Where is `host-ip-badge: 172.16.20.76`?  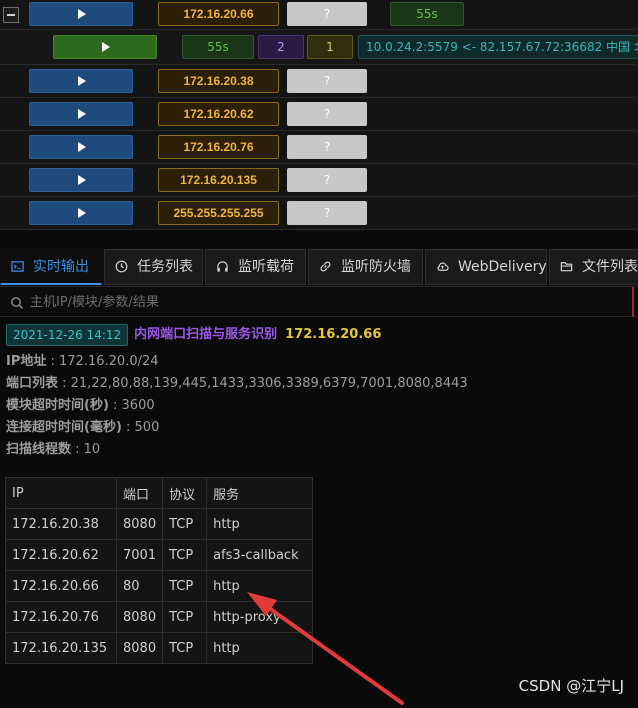
host-ip-badge: 172.16.20.76 is located at coordinates (218, 147).